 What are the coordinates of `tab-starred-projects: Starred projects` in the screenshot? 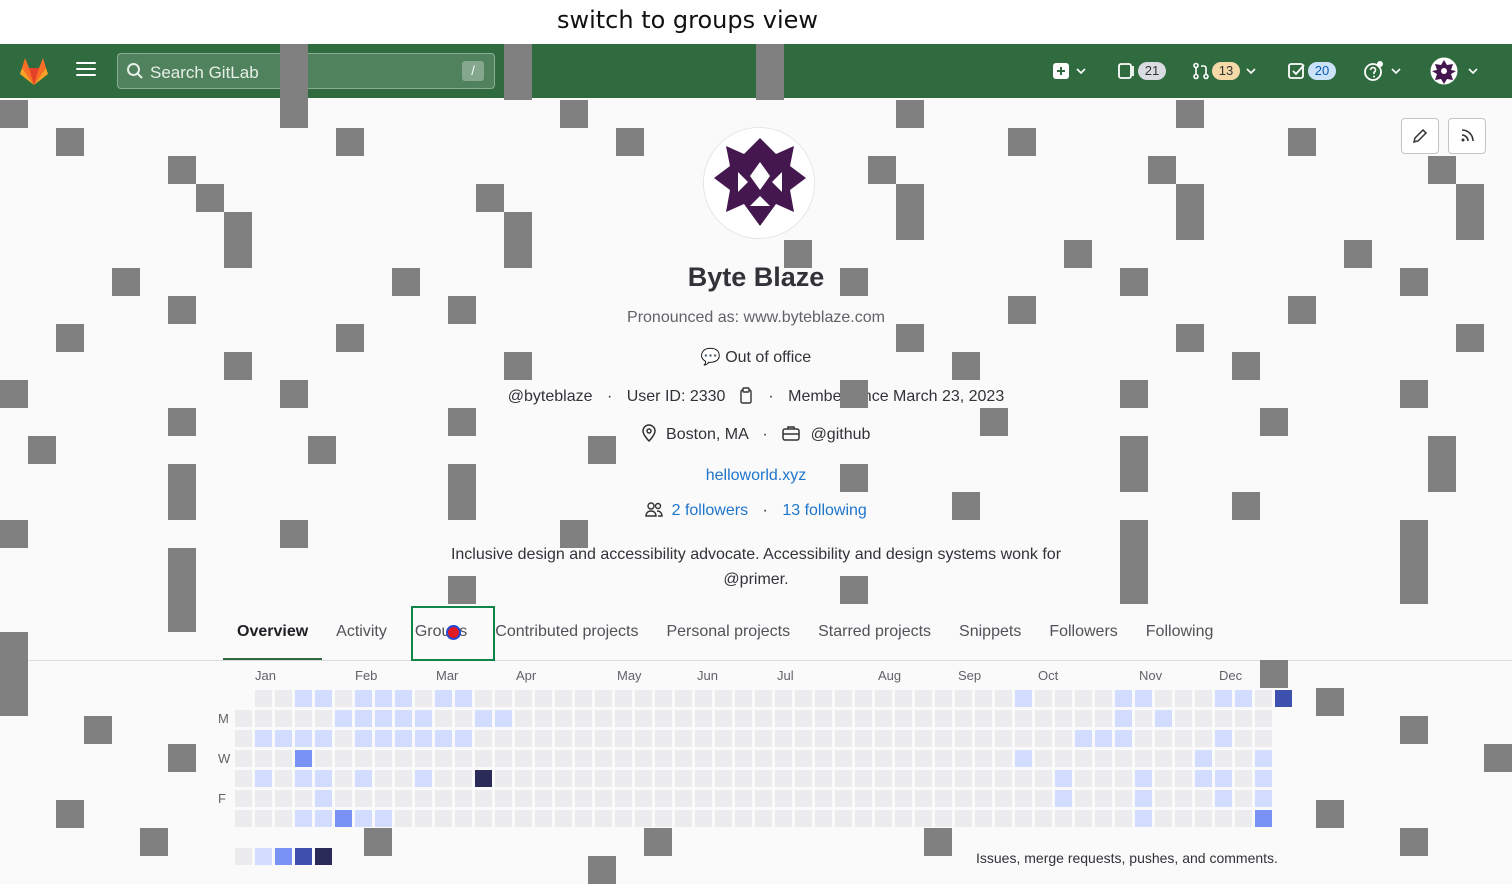 It's located at (874, 632).